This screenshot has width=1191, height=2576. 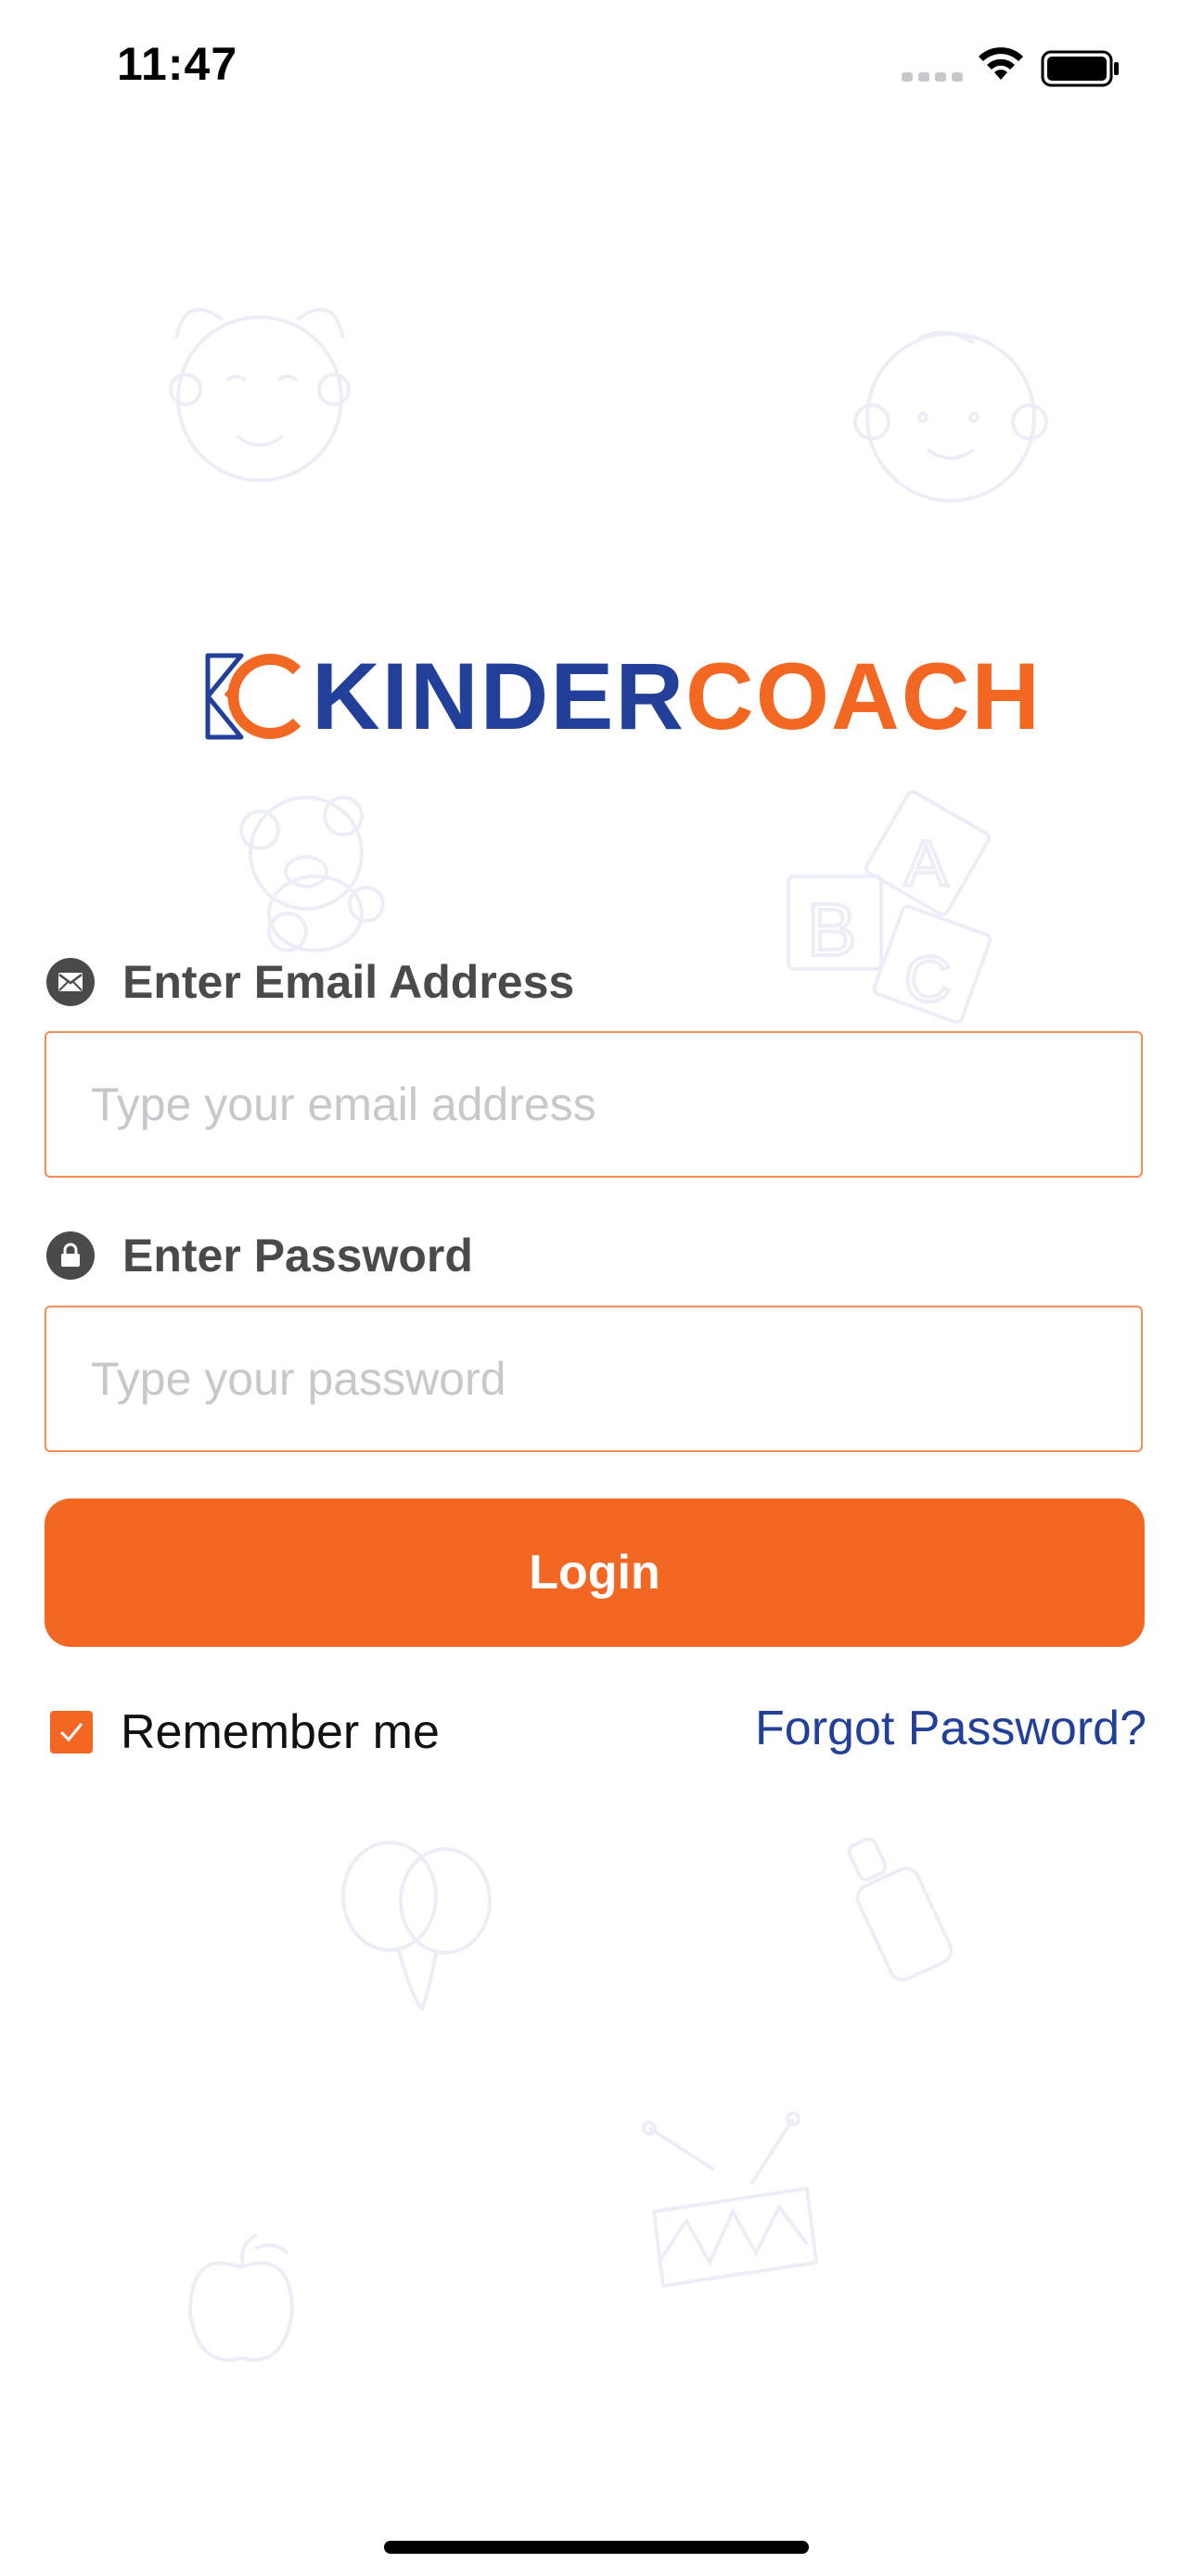 I want to click on password-label: Enter Password, so click(x=259, y=1256).